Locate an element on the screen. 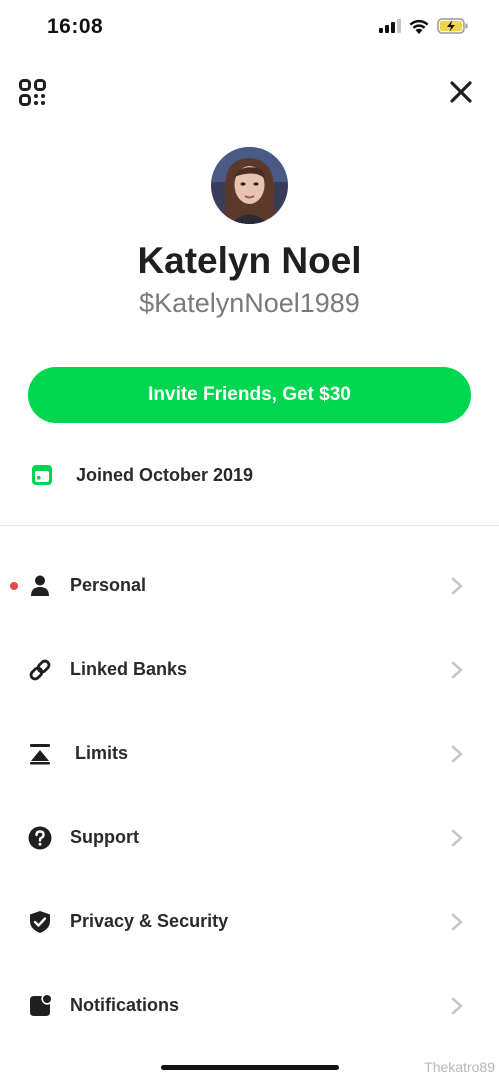 The height and width of the screenshot is (1080, 499). notification-icon is located at coordinates (40, 1005).